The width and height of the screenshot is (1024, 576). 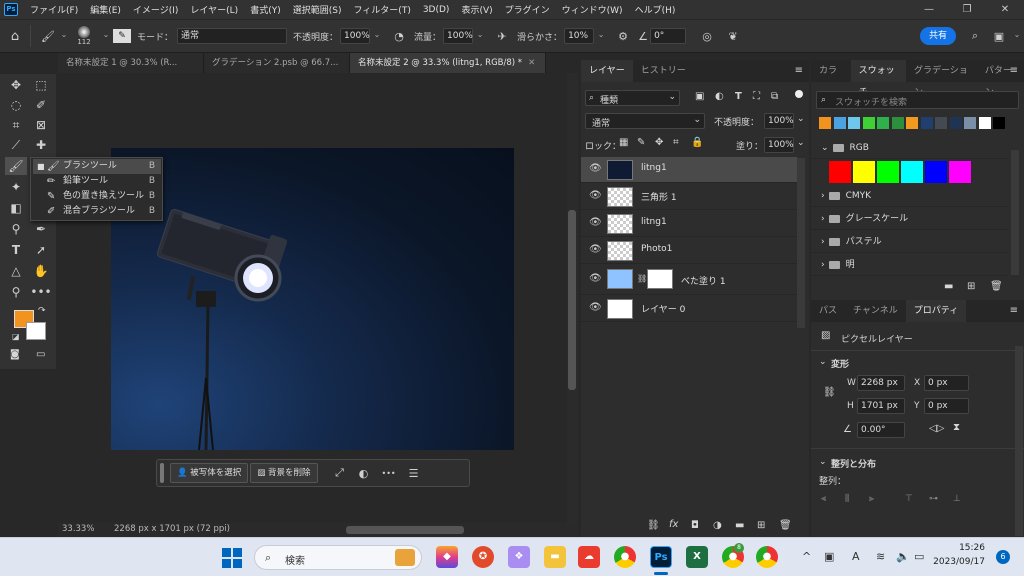 What do you see at coordinates (909, 265) in the screenshot?
I see `swatch-group-light: › 明` at bounding box center [909, 265].